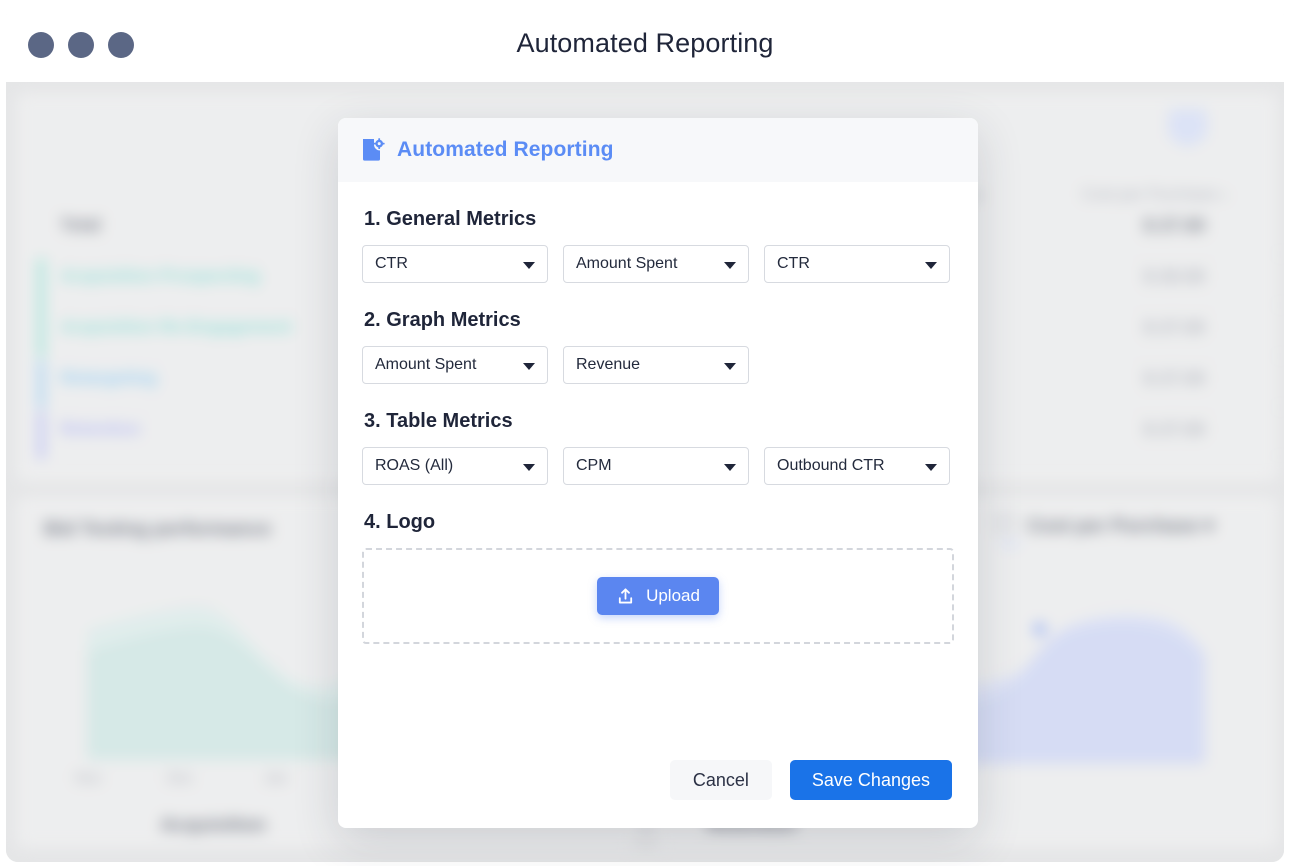  Describe the element at coordinates (41, 45) in the screenshot. I see `close-dot` at that location.